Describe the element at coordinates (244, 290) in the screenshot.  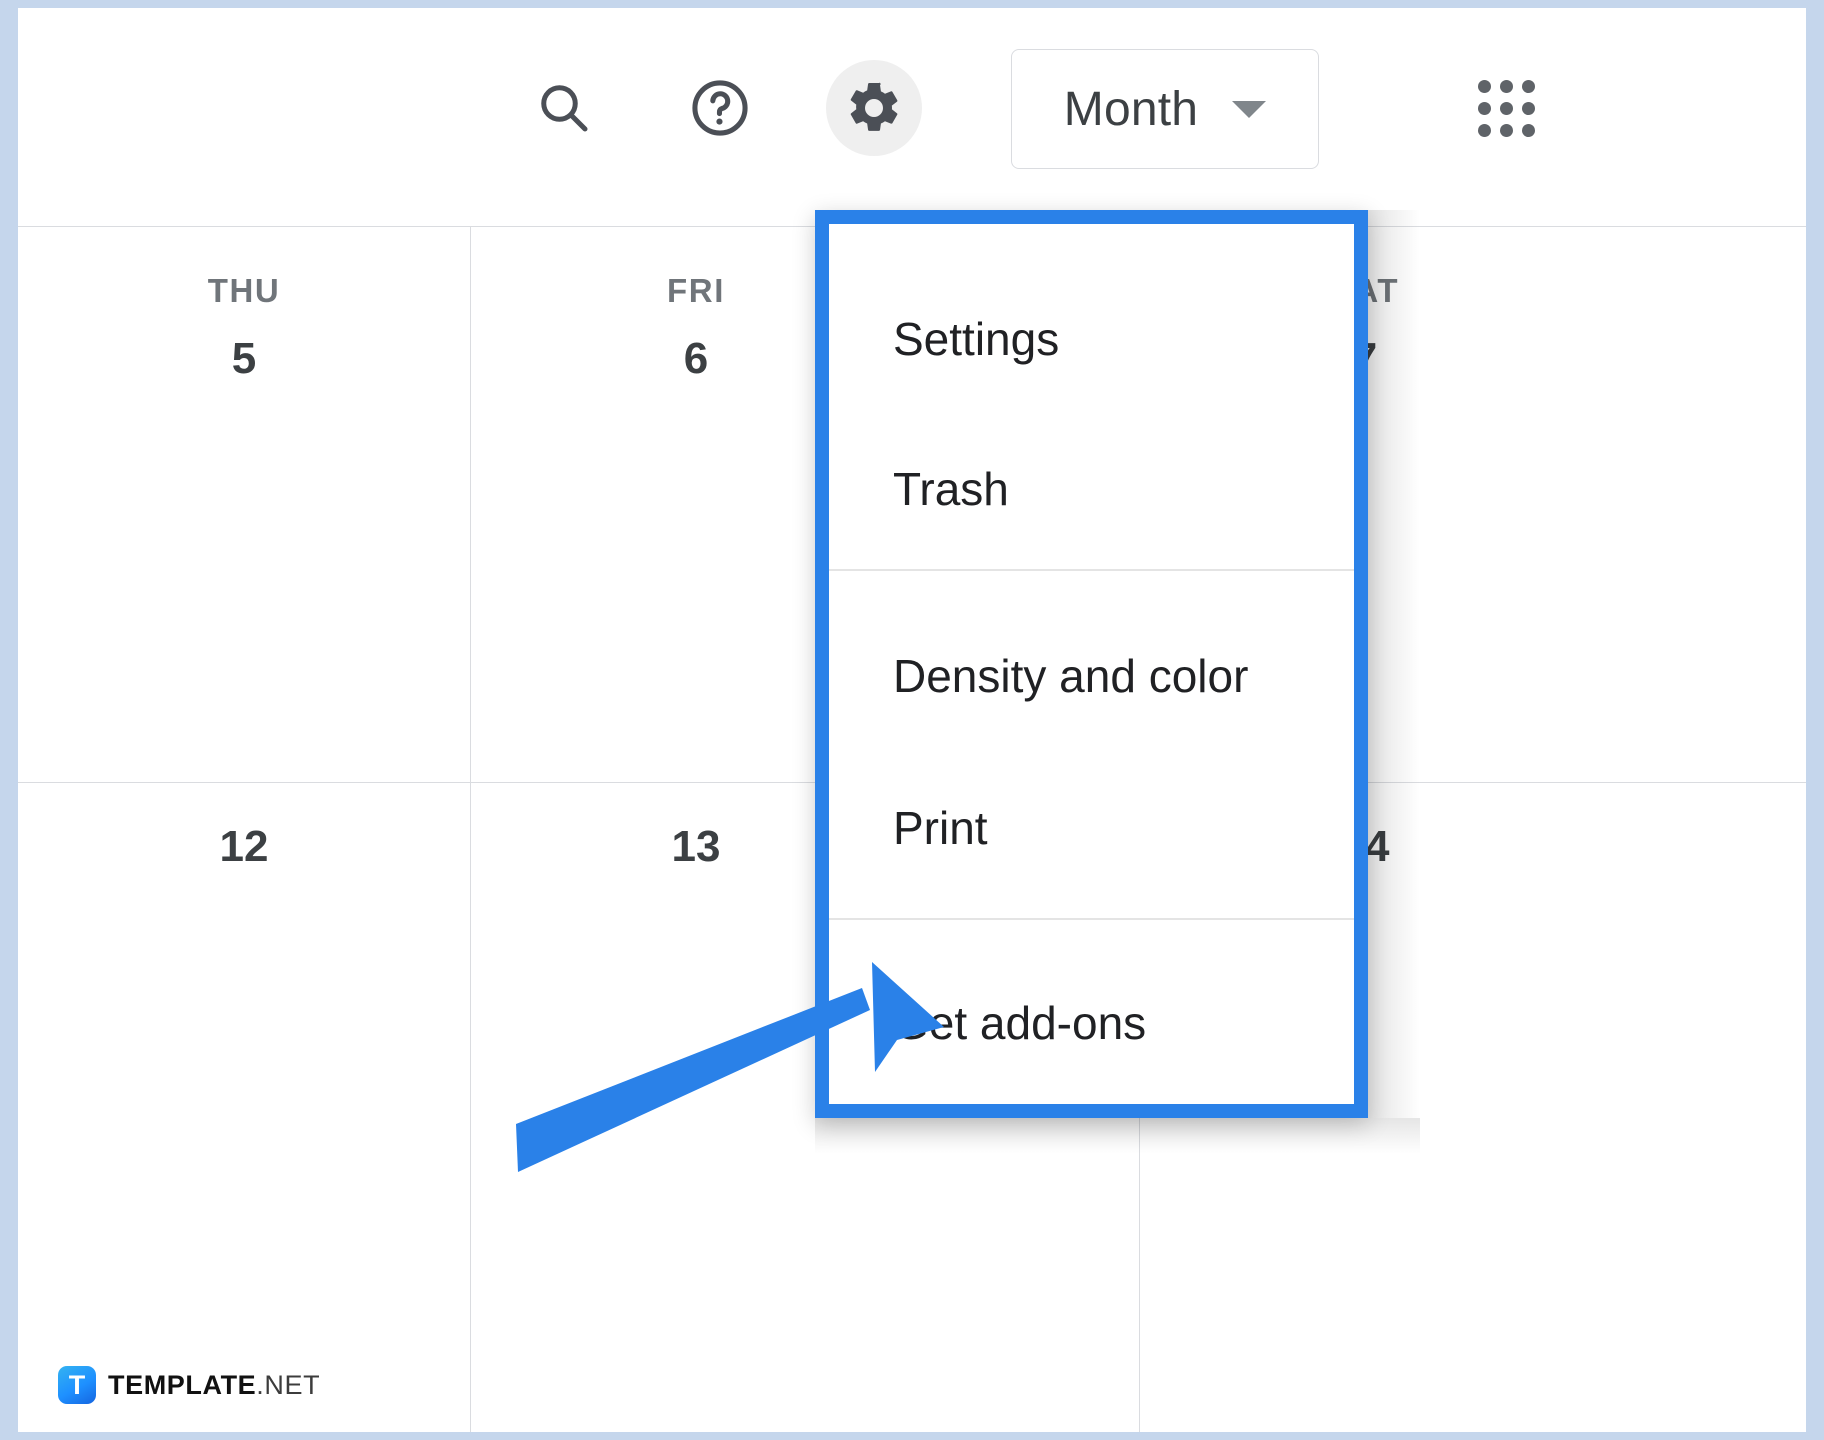
I see `day-of-week-label: THU` at that location.